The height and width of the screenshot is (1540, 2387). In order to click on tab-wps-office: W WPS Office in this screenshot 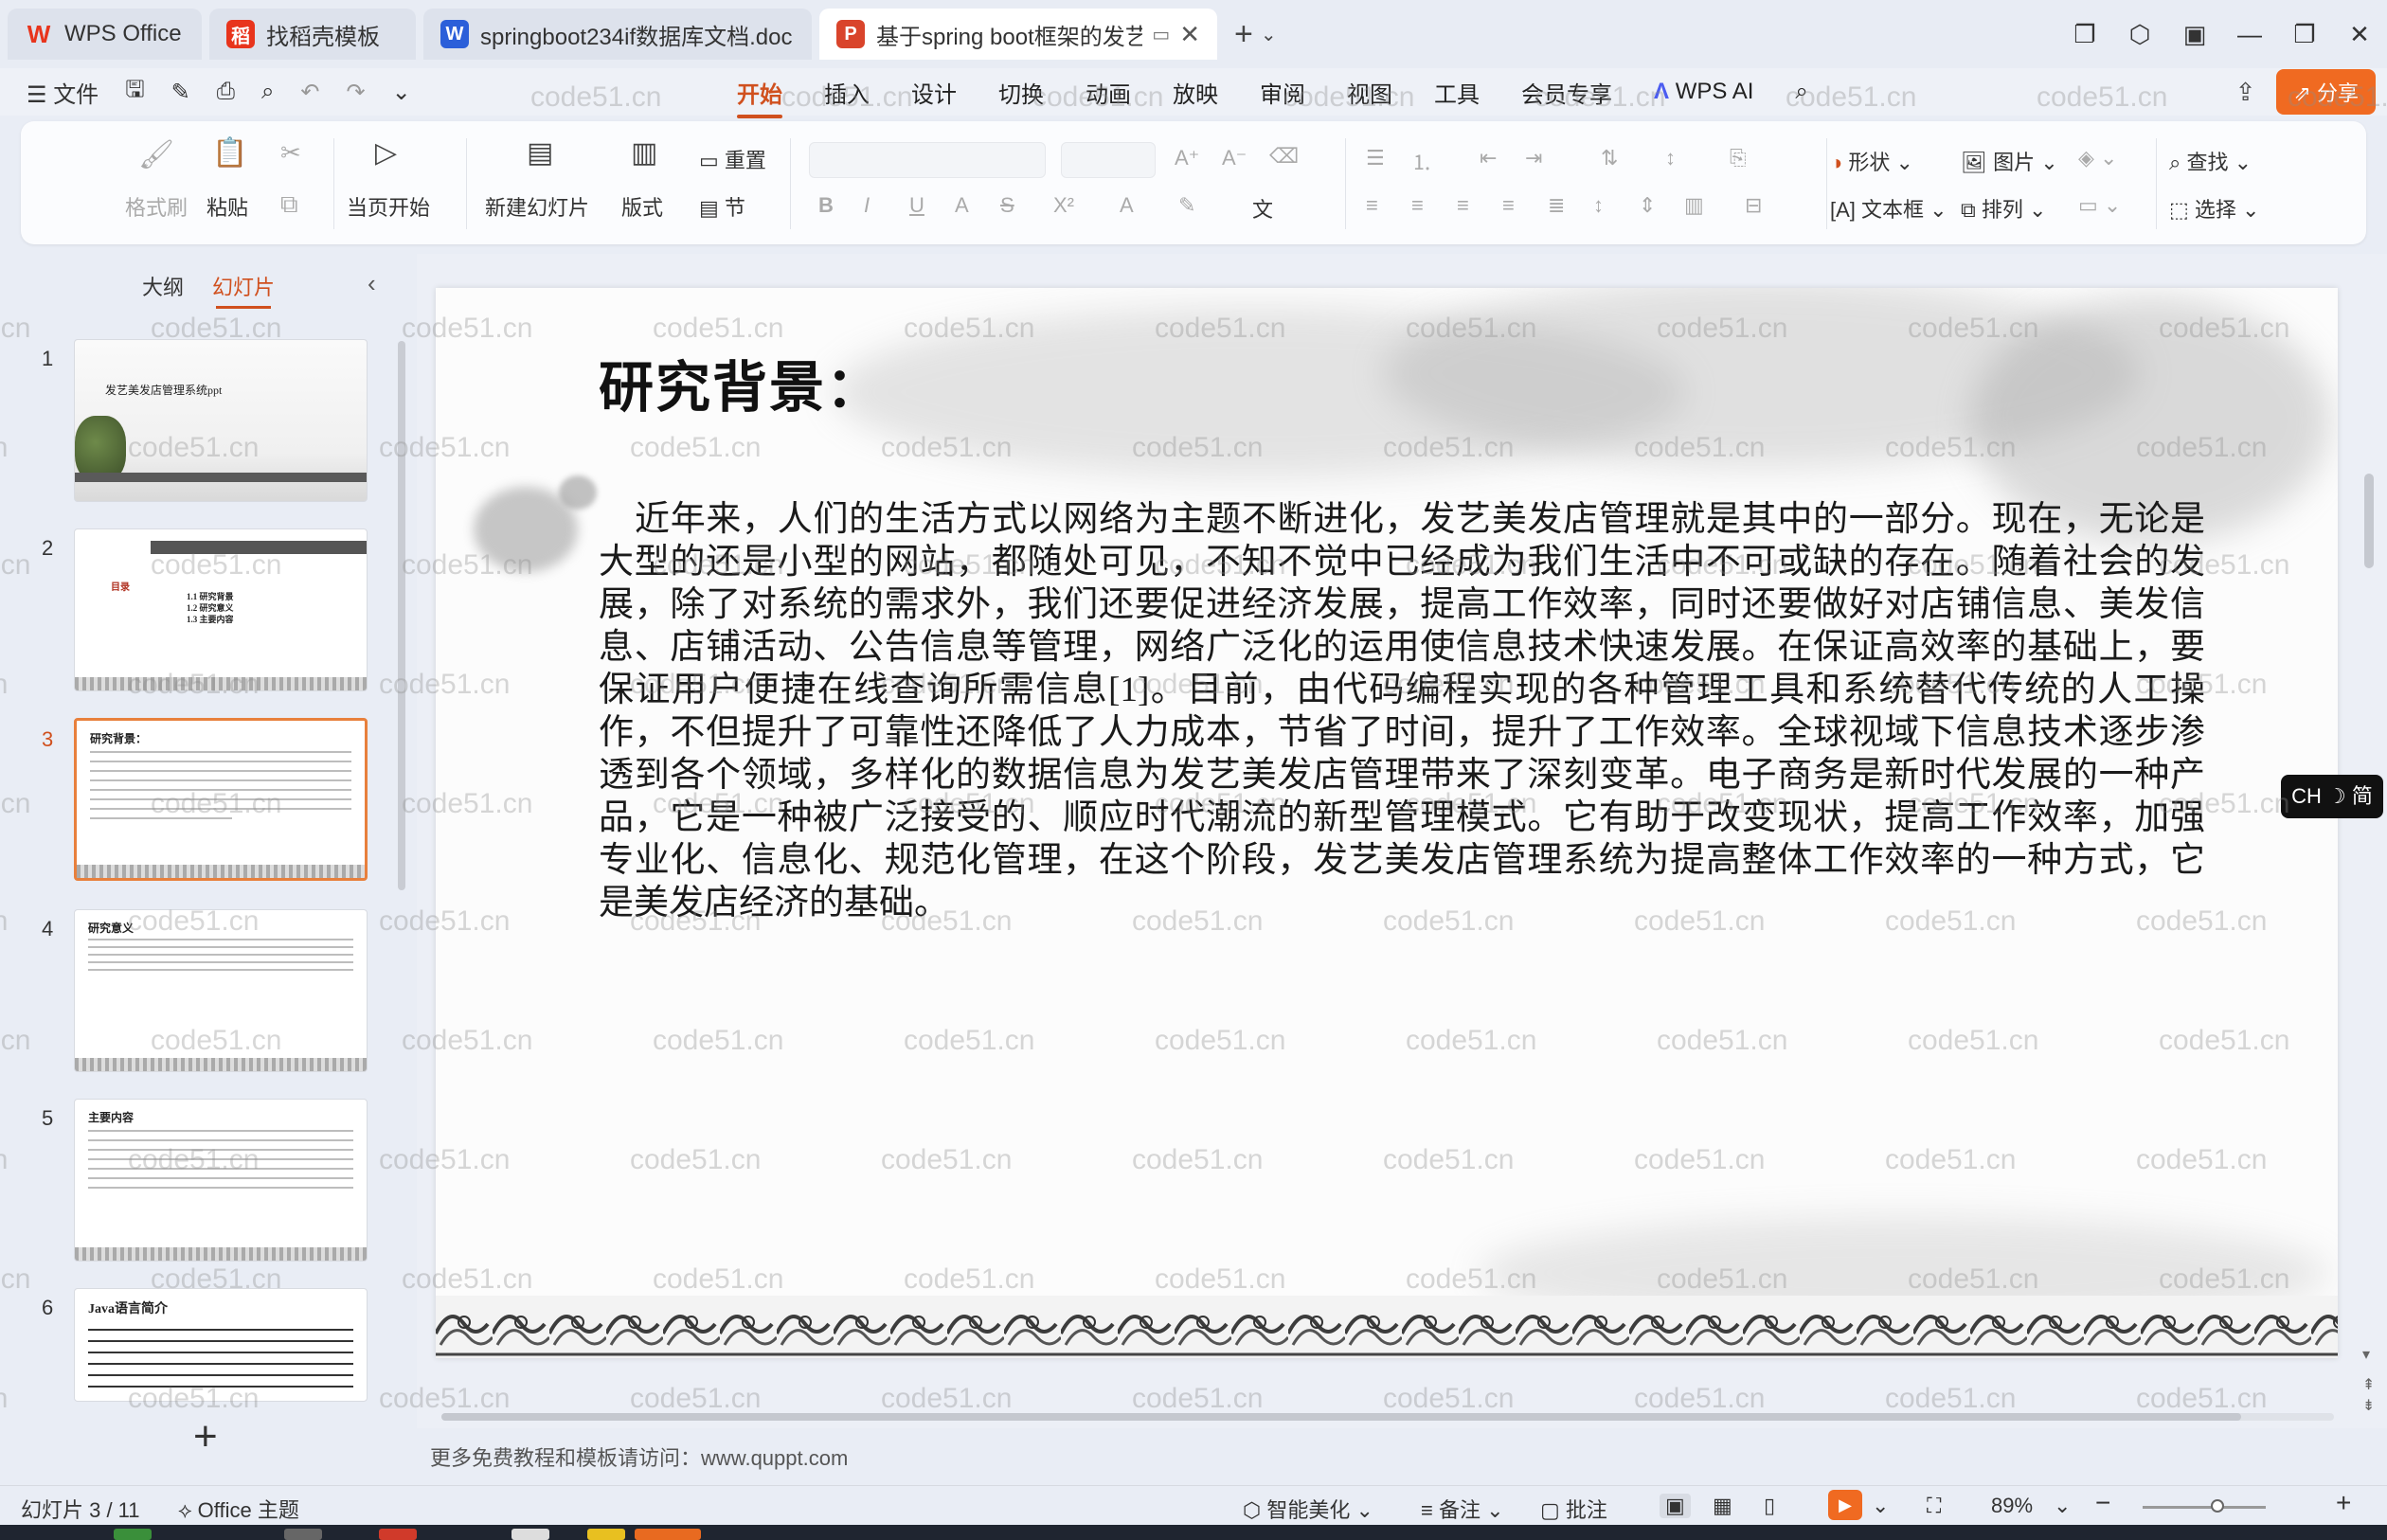, I will do `click(105, 34)`.